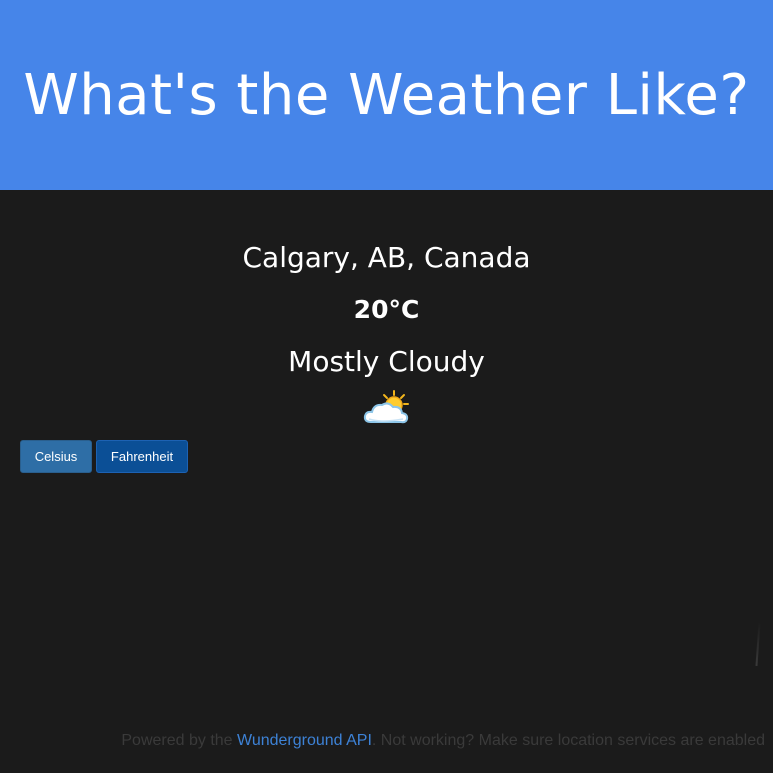 This screenshot has width=773, height=773. What do you see at coordinates (386, 257) in the screenshot?
I see `location-label: Calgary, AB, Canada` at bounding box center [386, 257].